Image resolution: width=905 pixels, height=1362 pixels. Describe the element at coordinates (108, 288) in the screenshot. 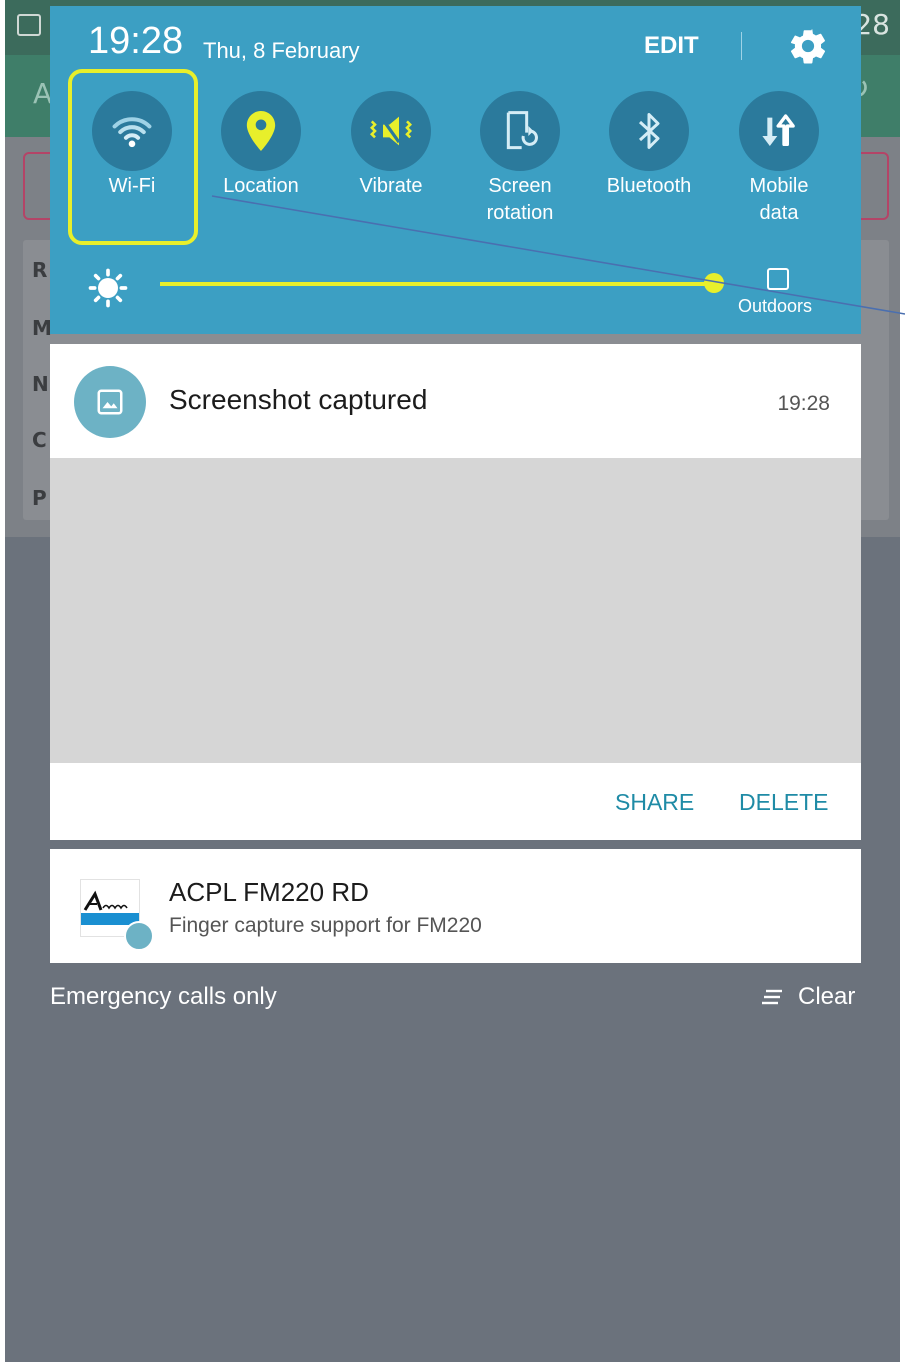

I see `brightness-icon` at that location.